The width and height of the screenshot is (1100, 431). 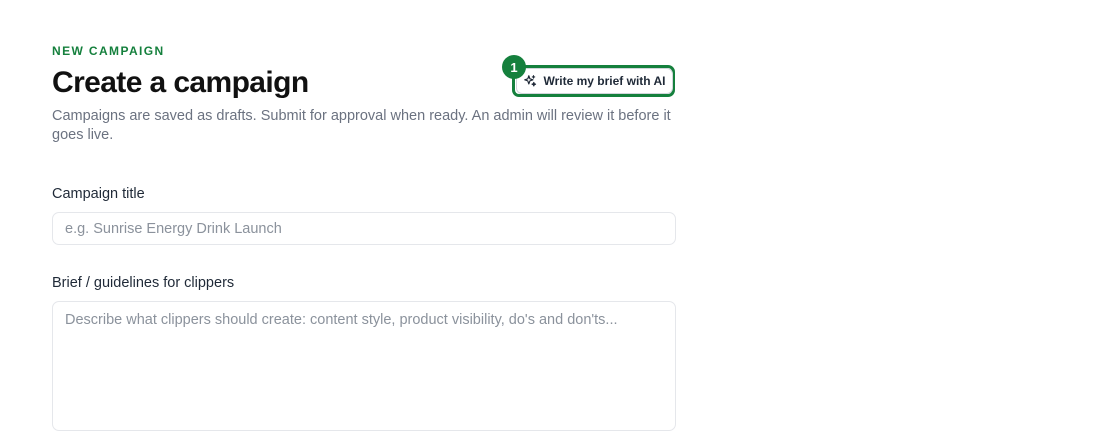 I want to click on campaign-title-input, so click(x=364, y=228).